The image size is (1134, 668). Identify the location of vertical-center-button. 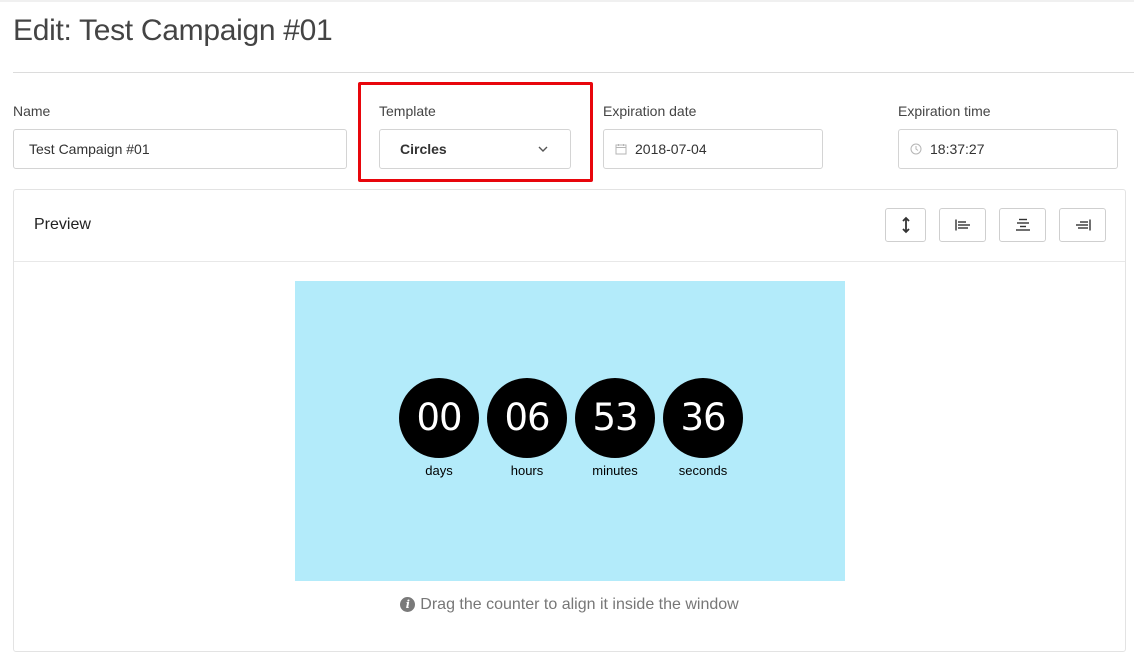
(905, 225).